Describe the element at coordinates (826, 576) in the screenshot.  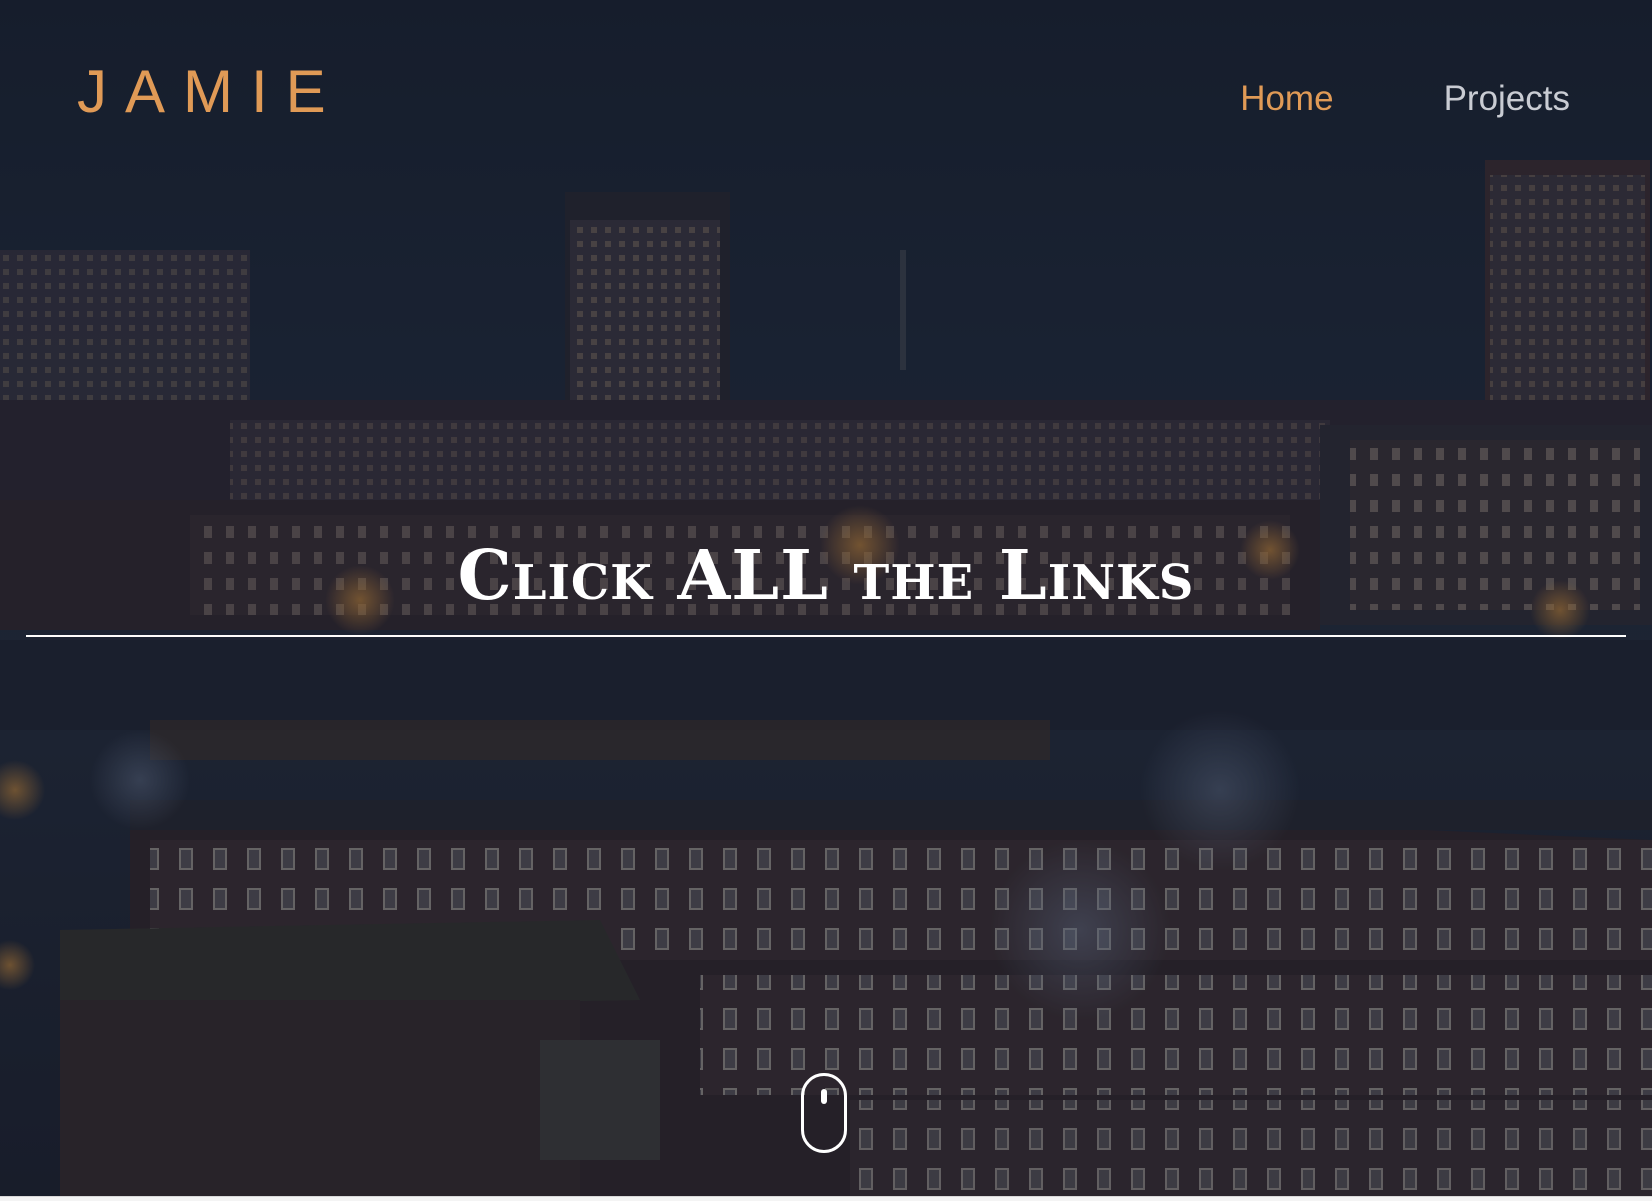
I see `hero-headline: Click ALL the Links` at that location.